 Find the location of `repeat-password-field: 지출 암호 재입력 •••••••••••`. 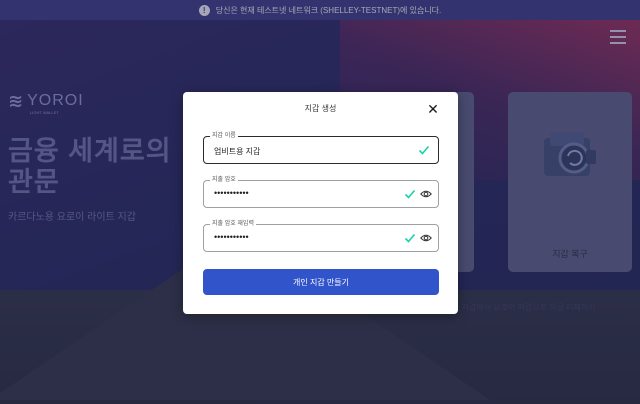

repeat-password-field: 지출 암호 재입력 ••••••••••• is located at coordinates (321, 236).